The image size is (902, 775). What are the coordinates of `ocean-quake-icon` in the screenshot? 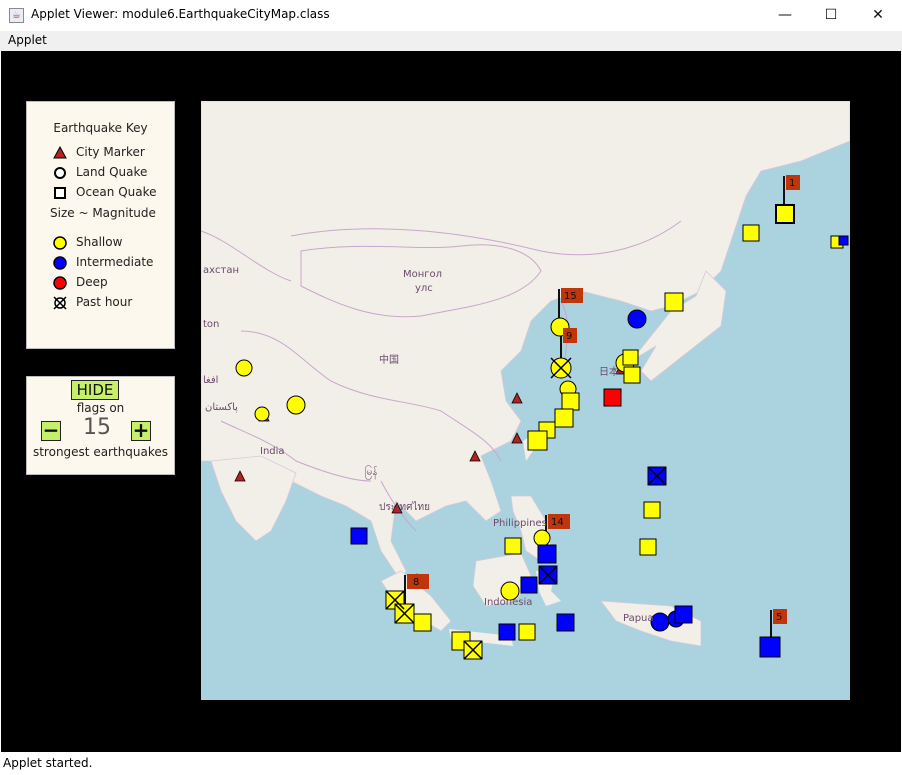 It's located at (60, 193).